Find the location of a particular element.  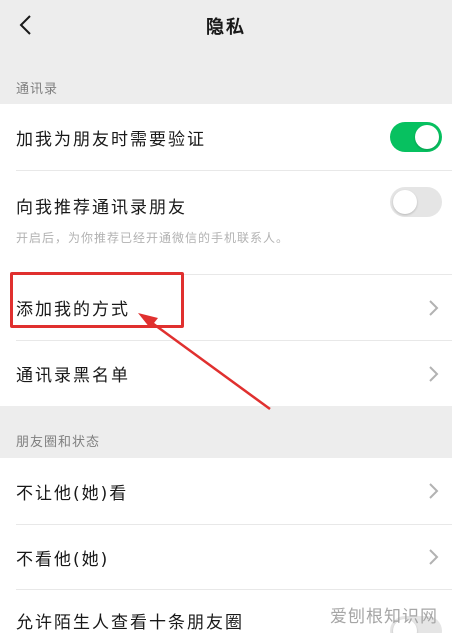

row-stranger-ten-label: 允许陌生人查看十条朋友圈 is located at coordinates (130, 623).